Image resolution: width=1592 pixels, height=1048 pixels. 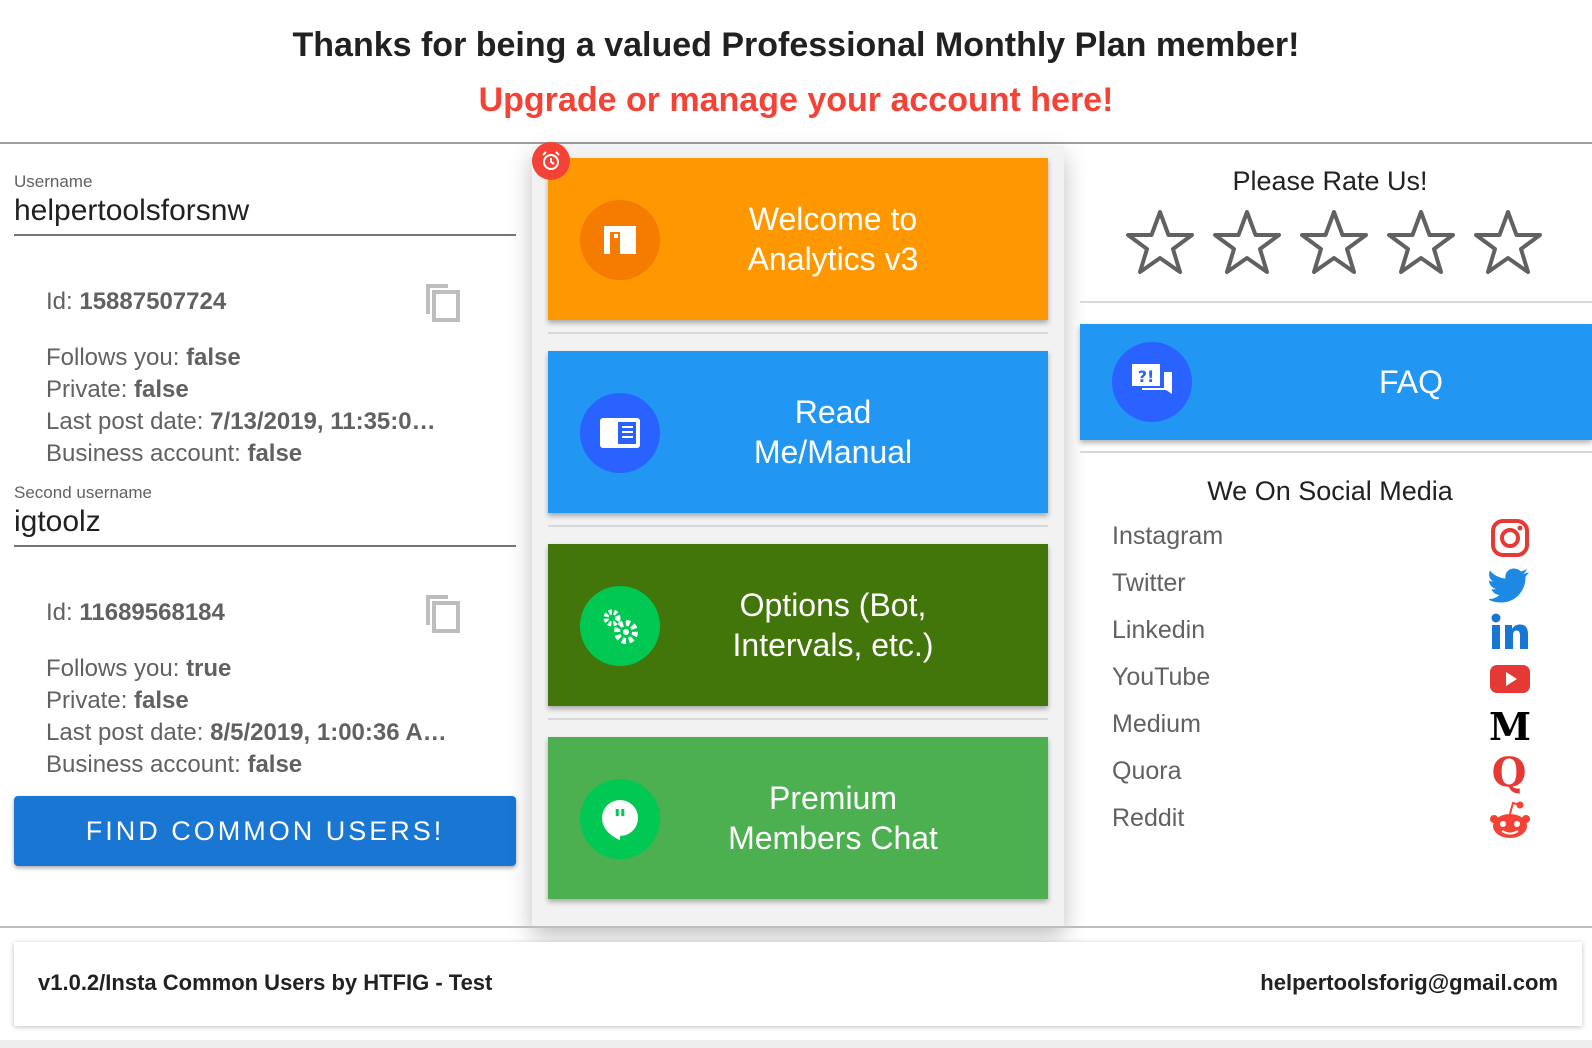 I want to click on social-name: Quora, so click(x=1147, y=771).